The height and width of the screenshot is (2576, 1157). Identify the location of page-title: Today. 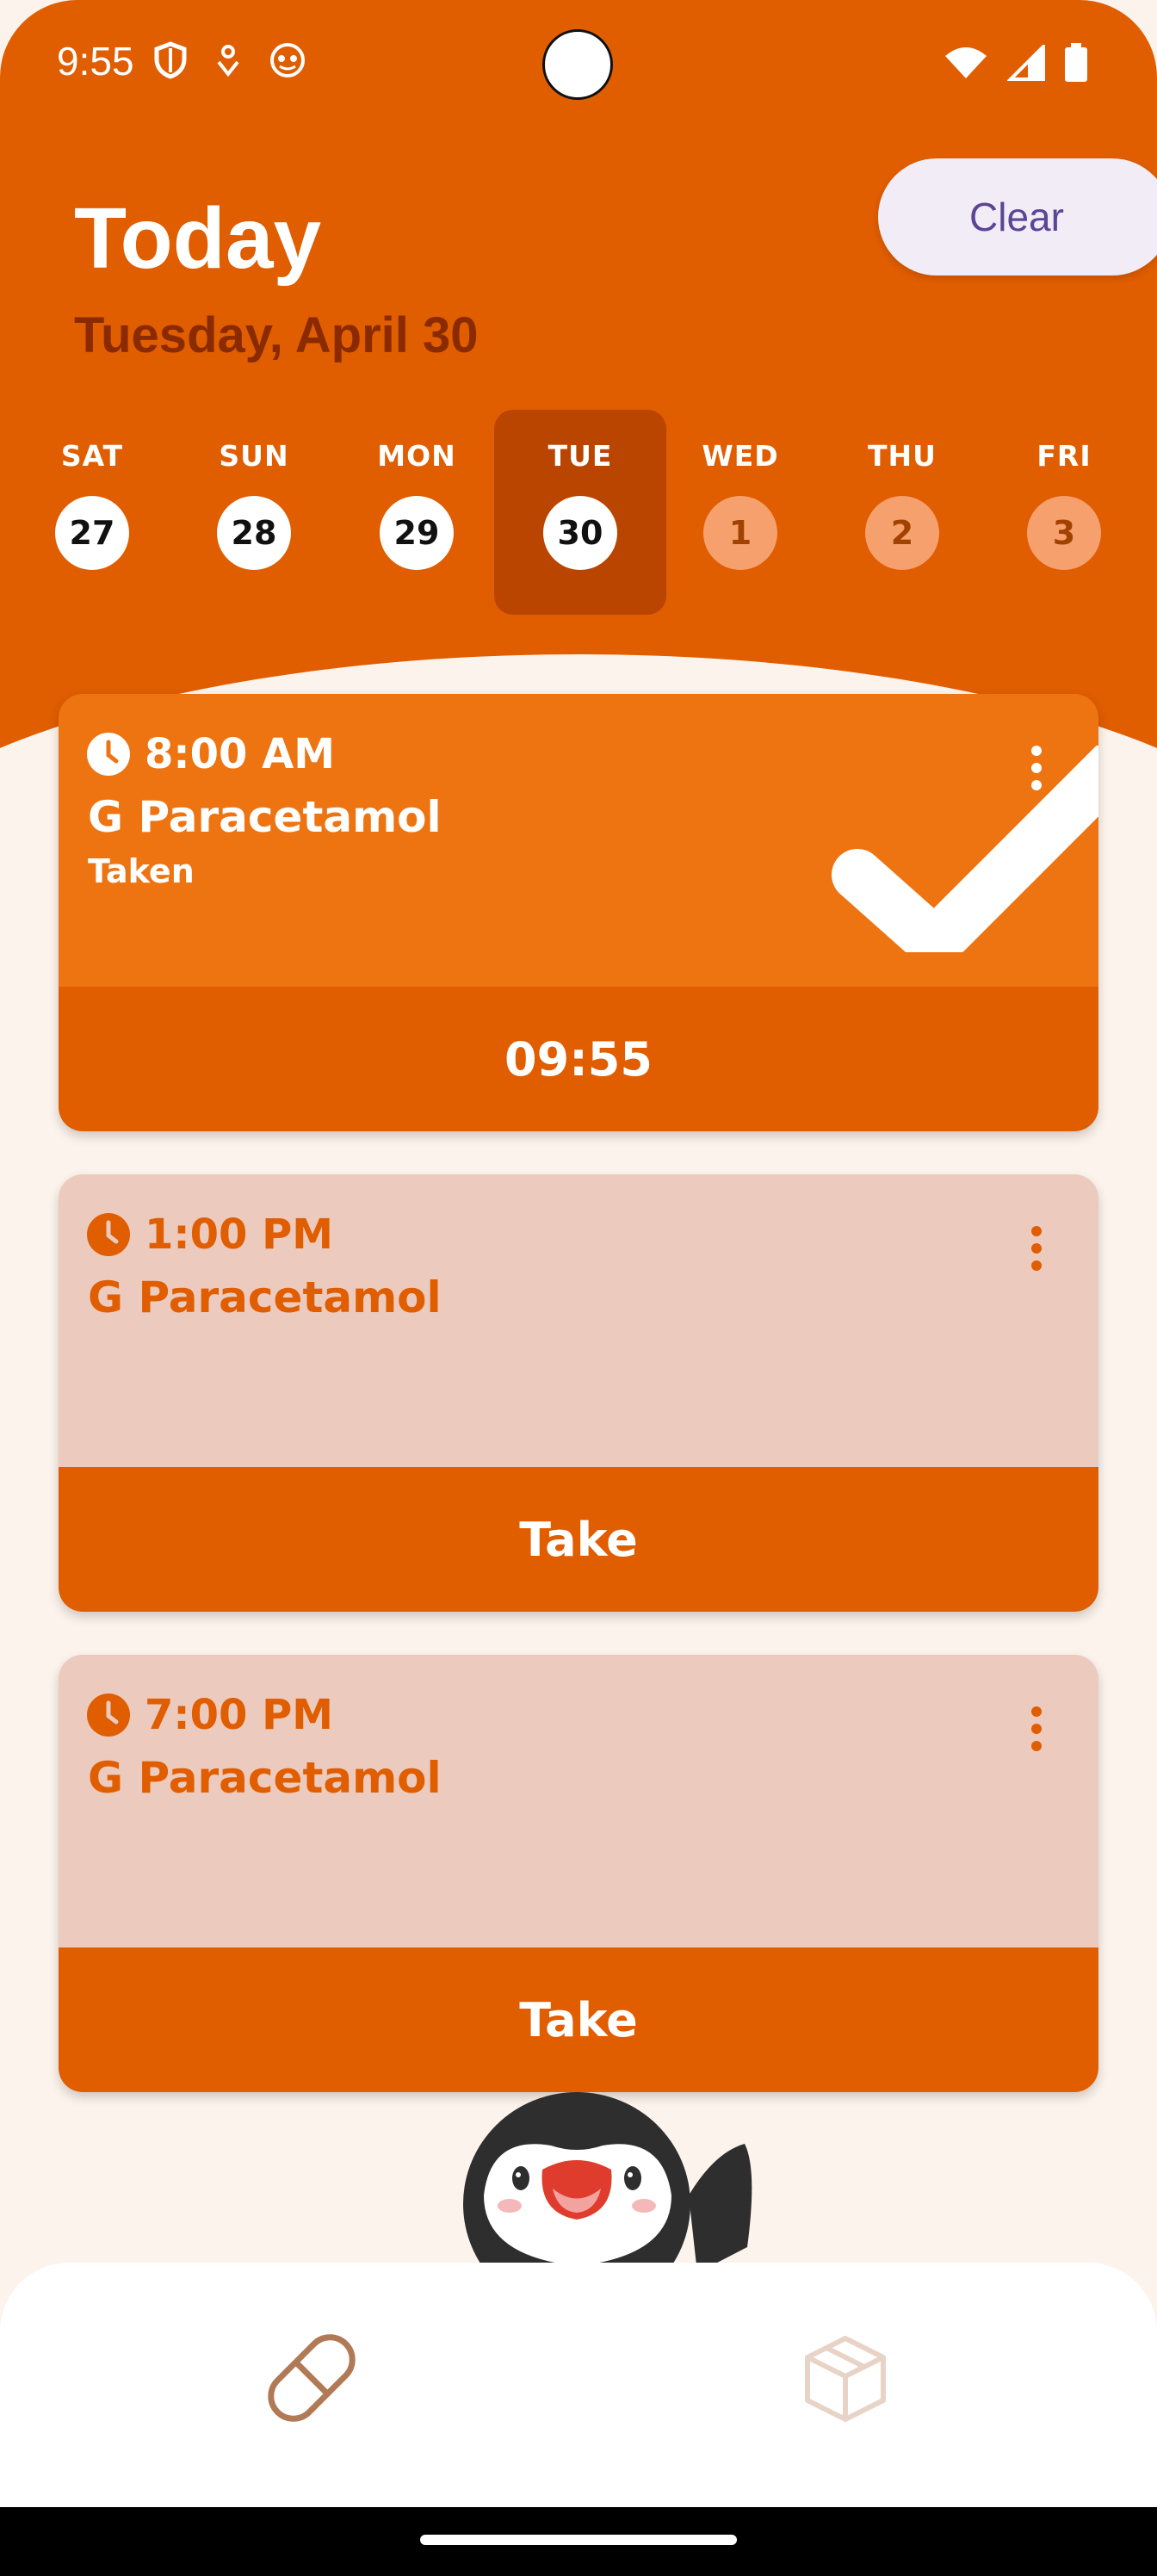
(198, 238).